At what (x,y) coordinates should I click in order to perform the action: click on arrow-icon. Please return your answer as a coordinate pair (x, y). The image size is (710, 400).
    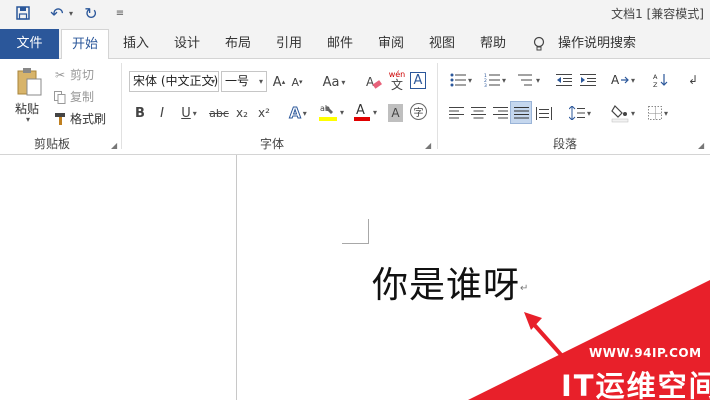
    Looking at the image, I should click on (544, 335).